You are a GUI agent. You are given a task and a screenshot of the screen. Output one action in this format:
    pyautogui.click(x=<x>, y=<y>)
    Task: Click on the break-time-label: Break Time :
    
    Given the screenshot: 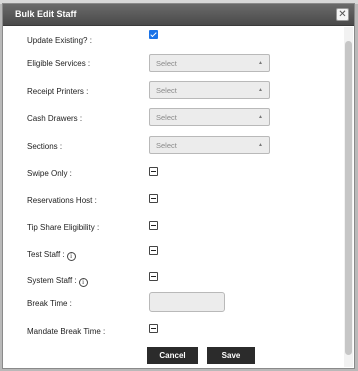 What is the action you would take?
    pyautogui.click(x=49, y=303)
    